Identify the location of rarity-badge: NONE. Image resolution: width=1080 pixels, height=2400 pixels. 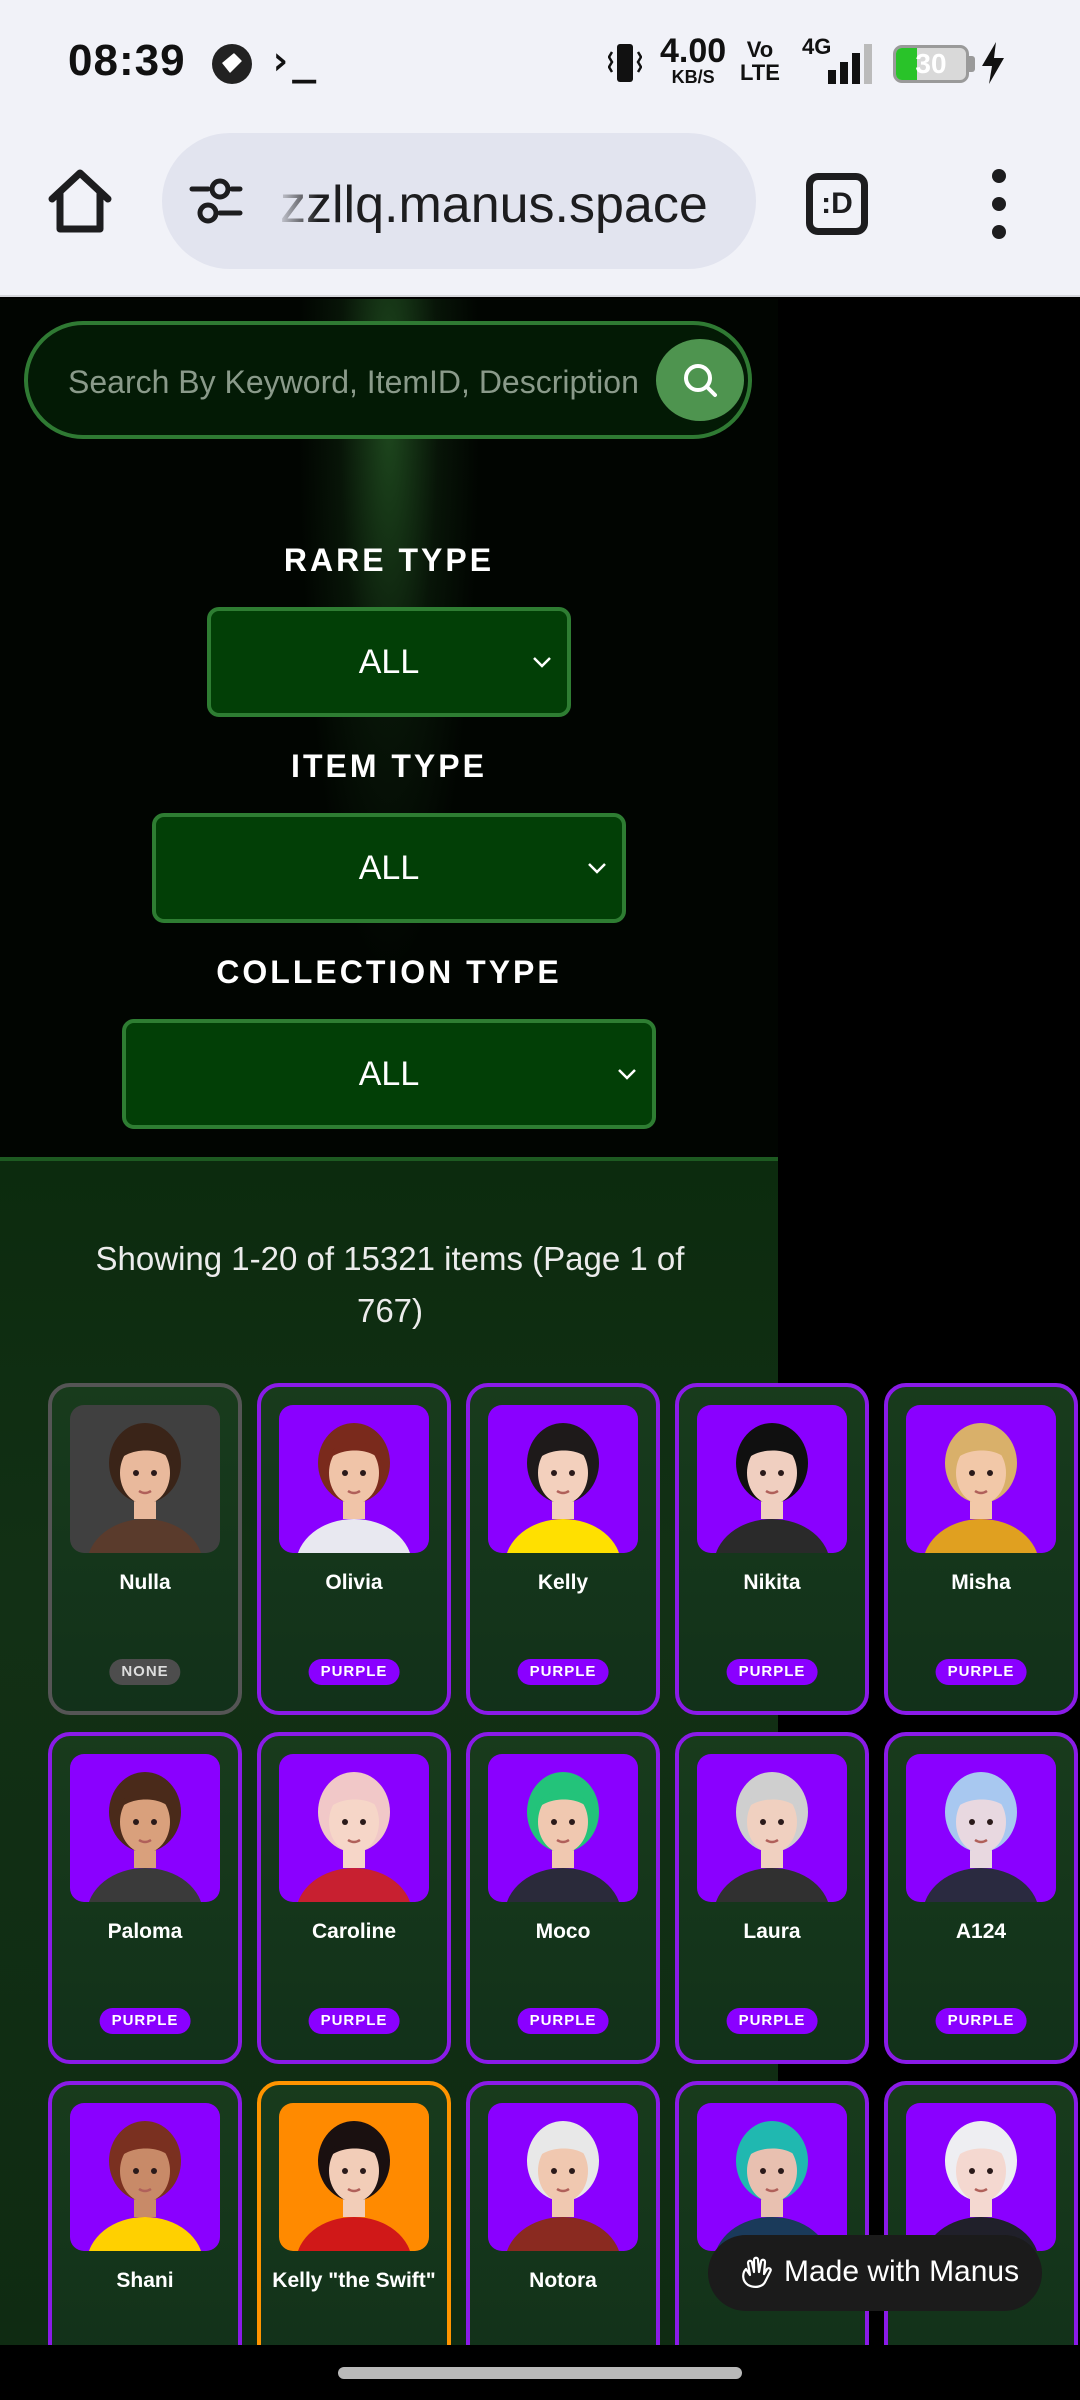
(145, 1672).